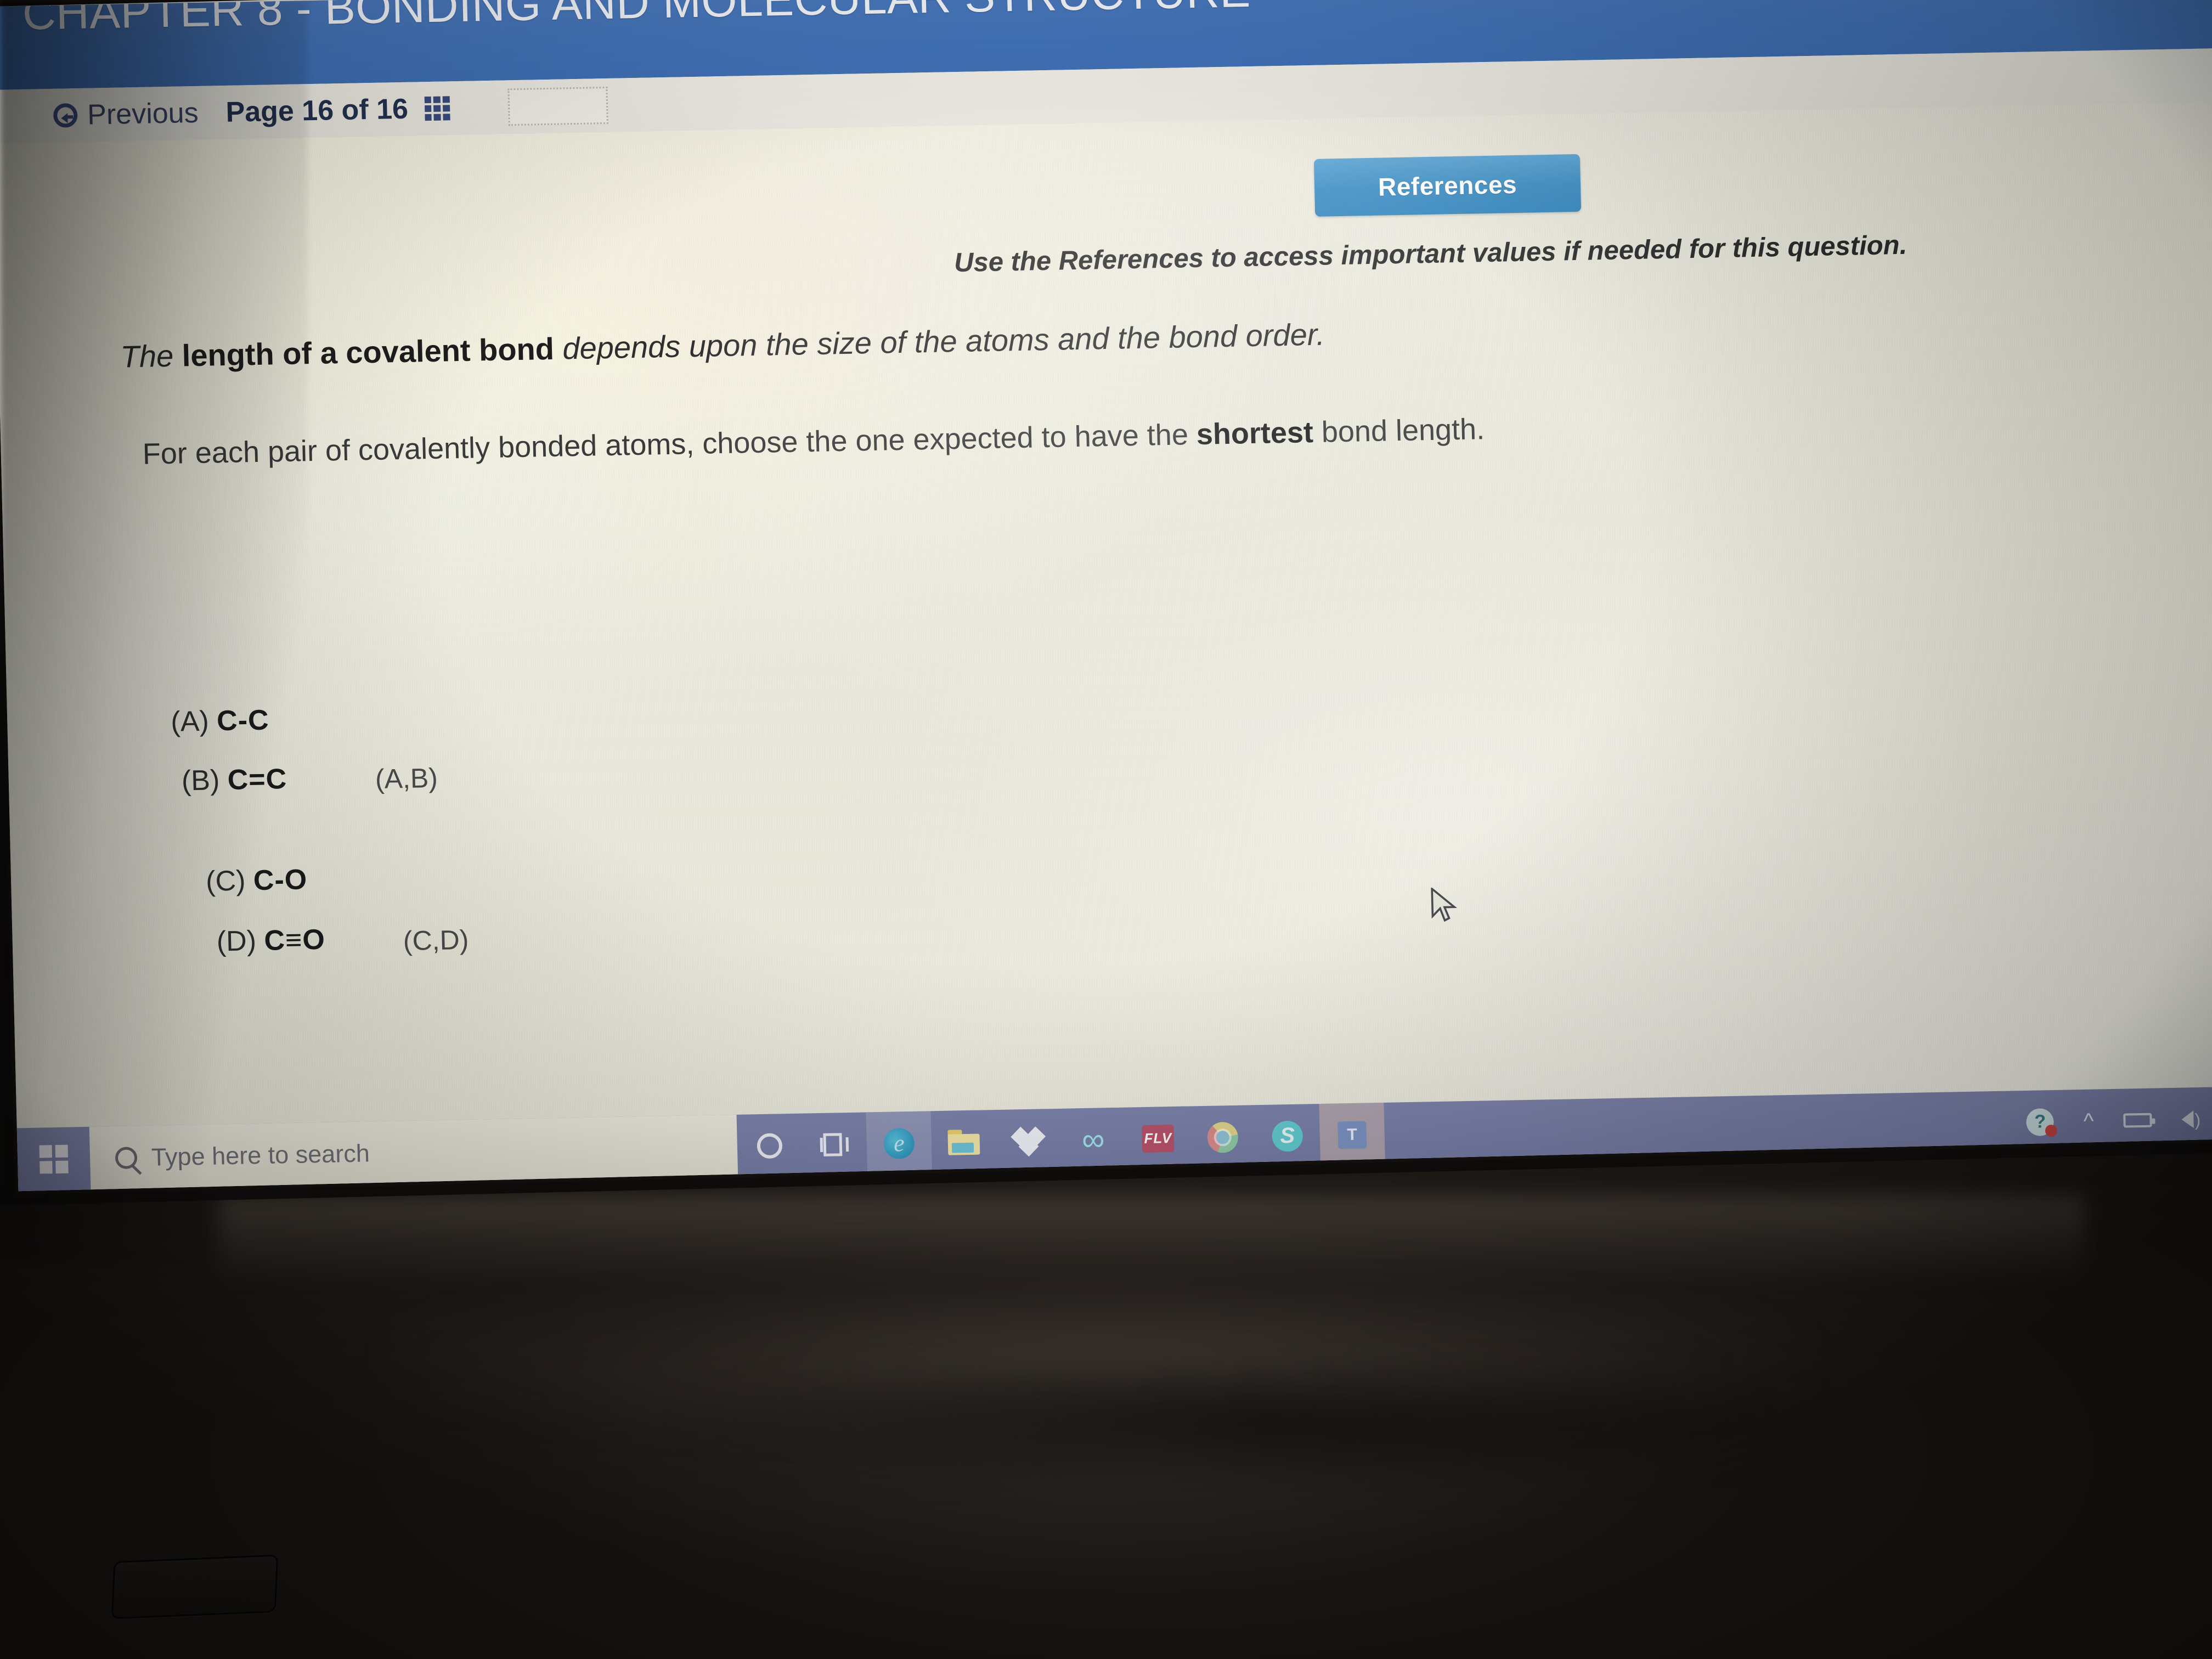 The height and width of the screenshot is (1659, 2212). Describe the element at coordinates (201, 780) in the screenshot. I see `option-b-key: (B)` at that location.